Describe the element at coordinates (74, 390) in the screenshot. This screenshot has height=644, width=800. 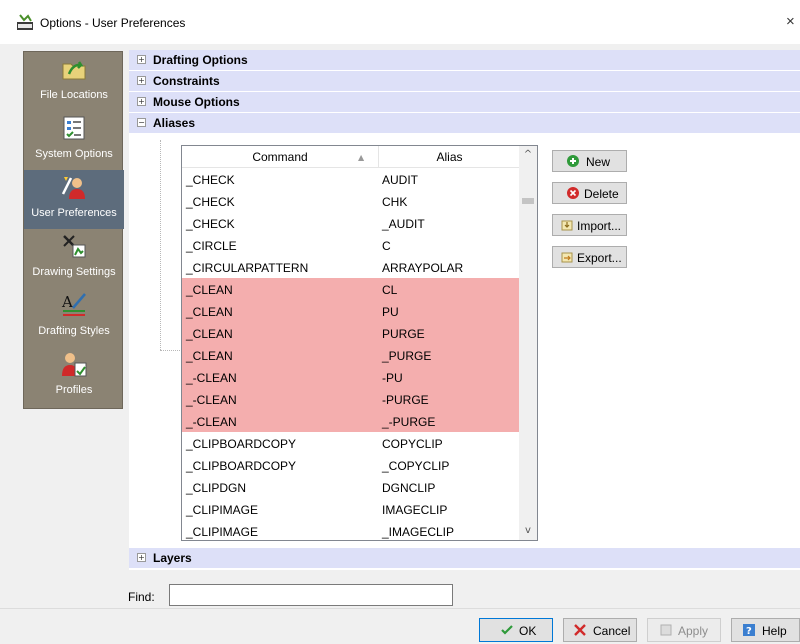
I see `sidebar-item-label: Profiles` at that location.